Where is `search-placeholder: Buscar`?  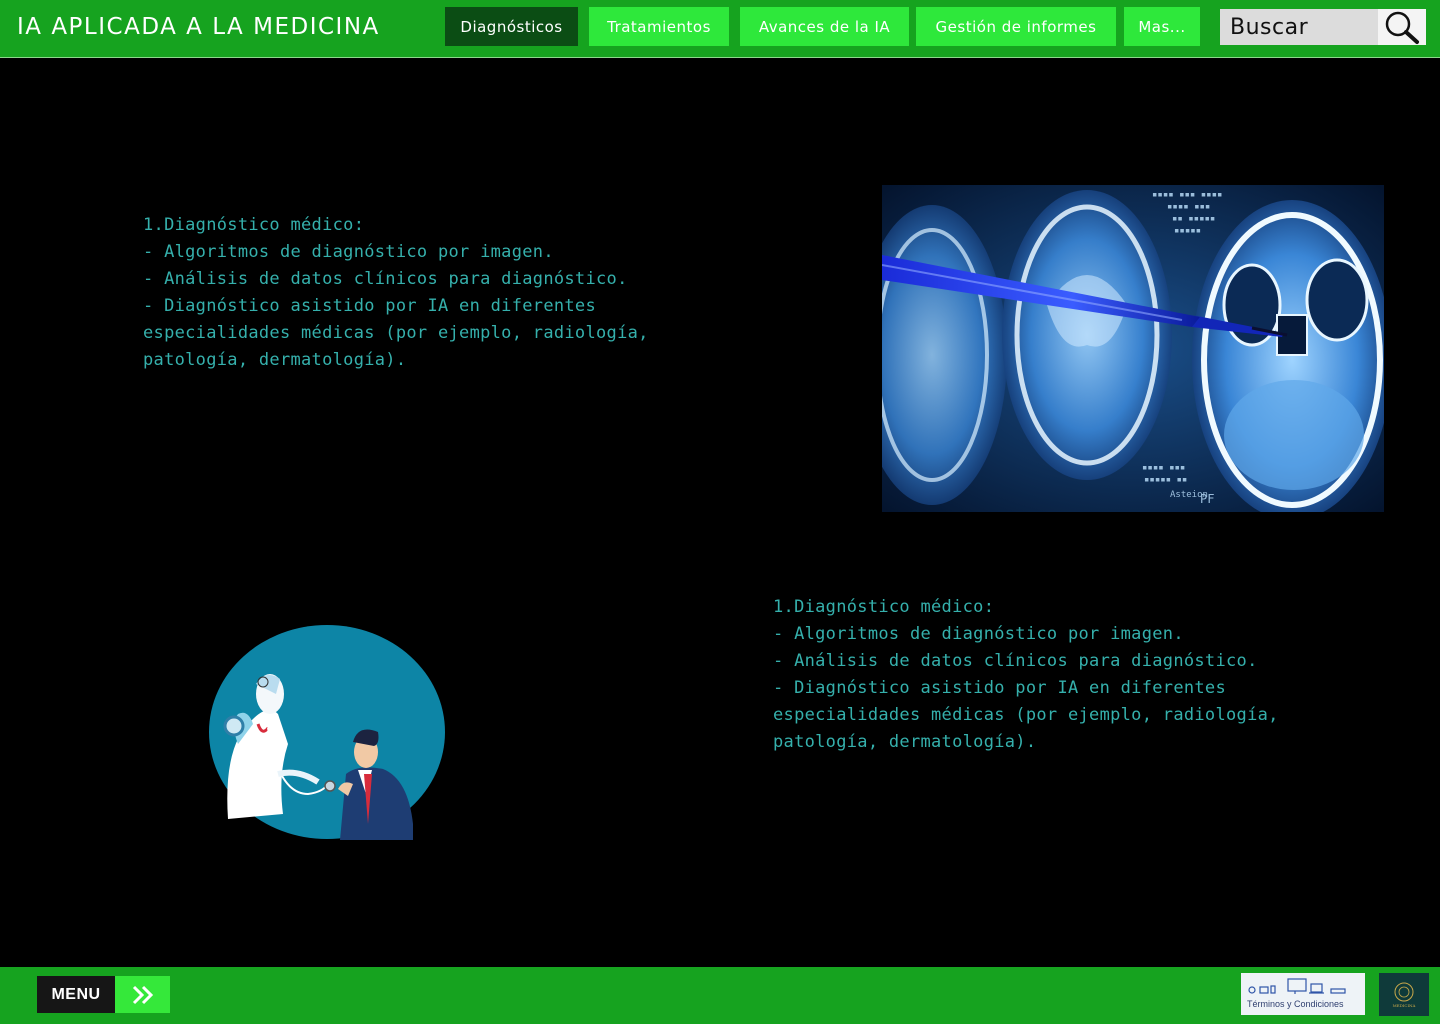
search-placeholder: Buscar is located at coordinates (1269, 27).